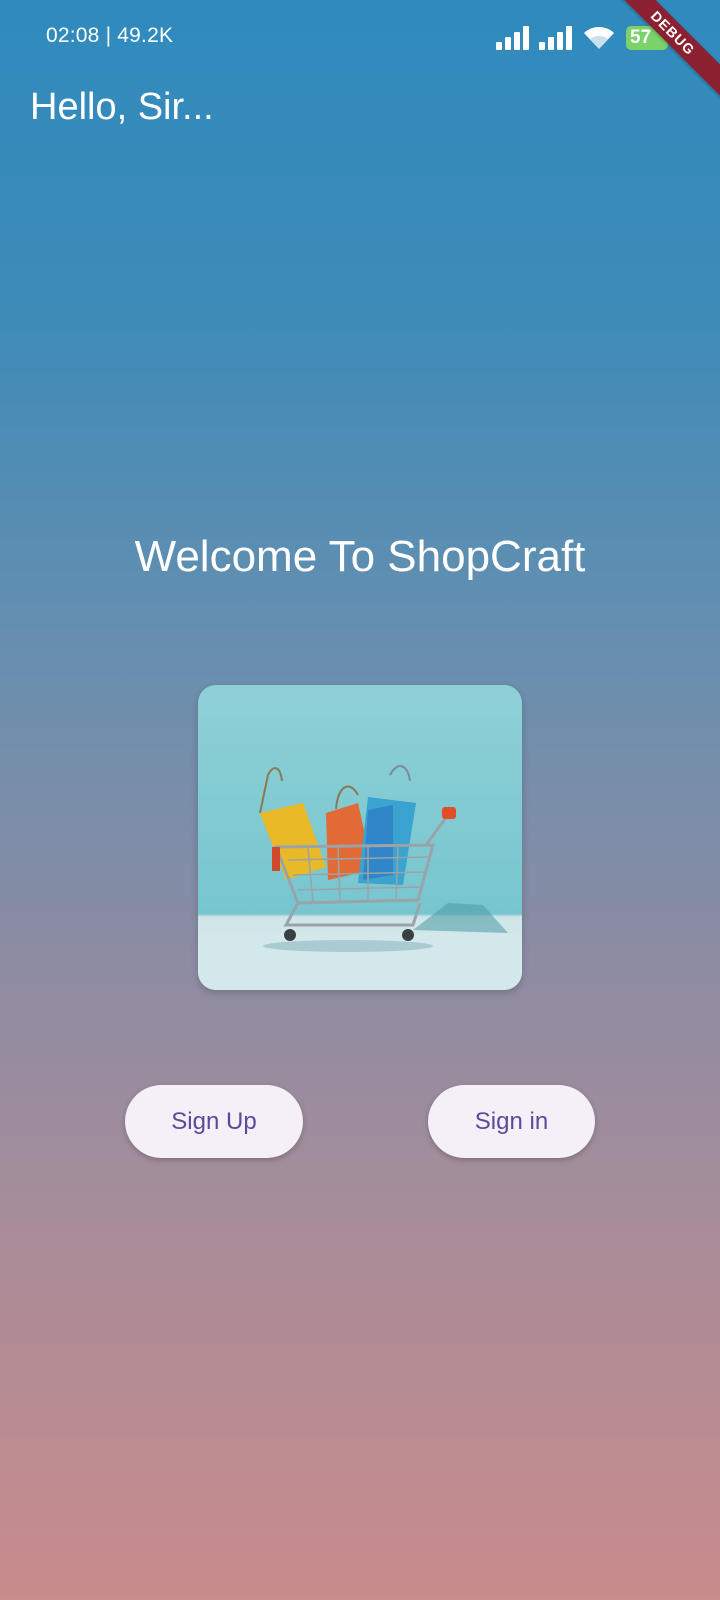  I want to click on status-bar: 02:08 | 49.2K 57, so click(360, 40).